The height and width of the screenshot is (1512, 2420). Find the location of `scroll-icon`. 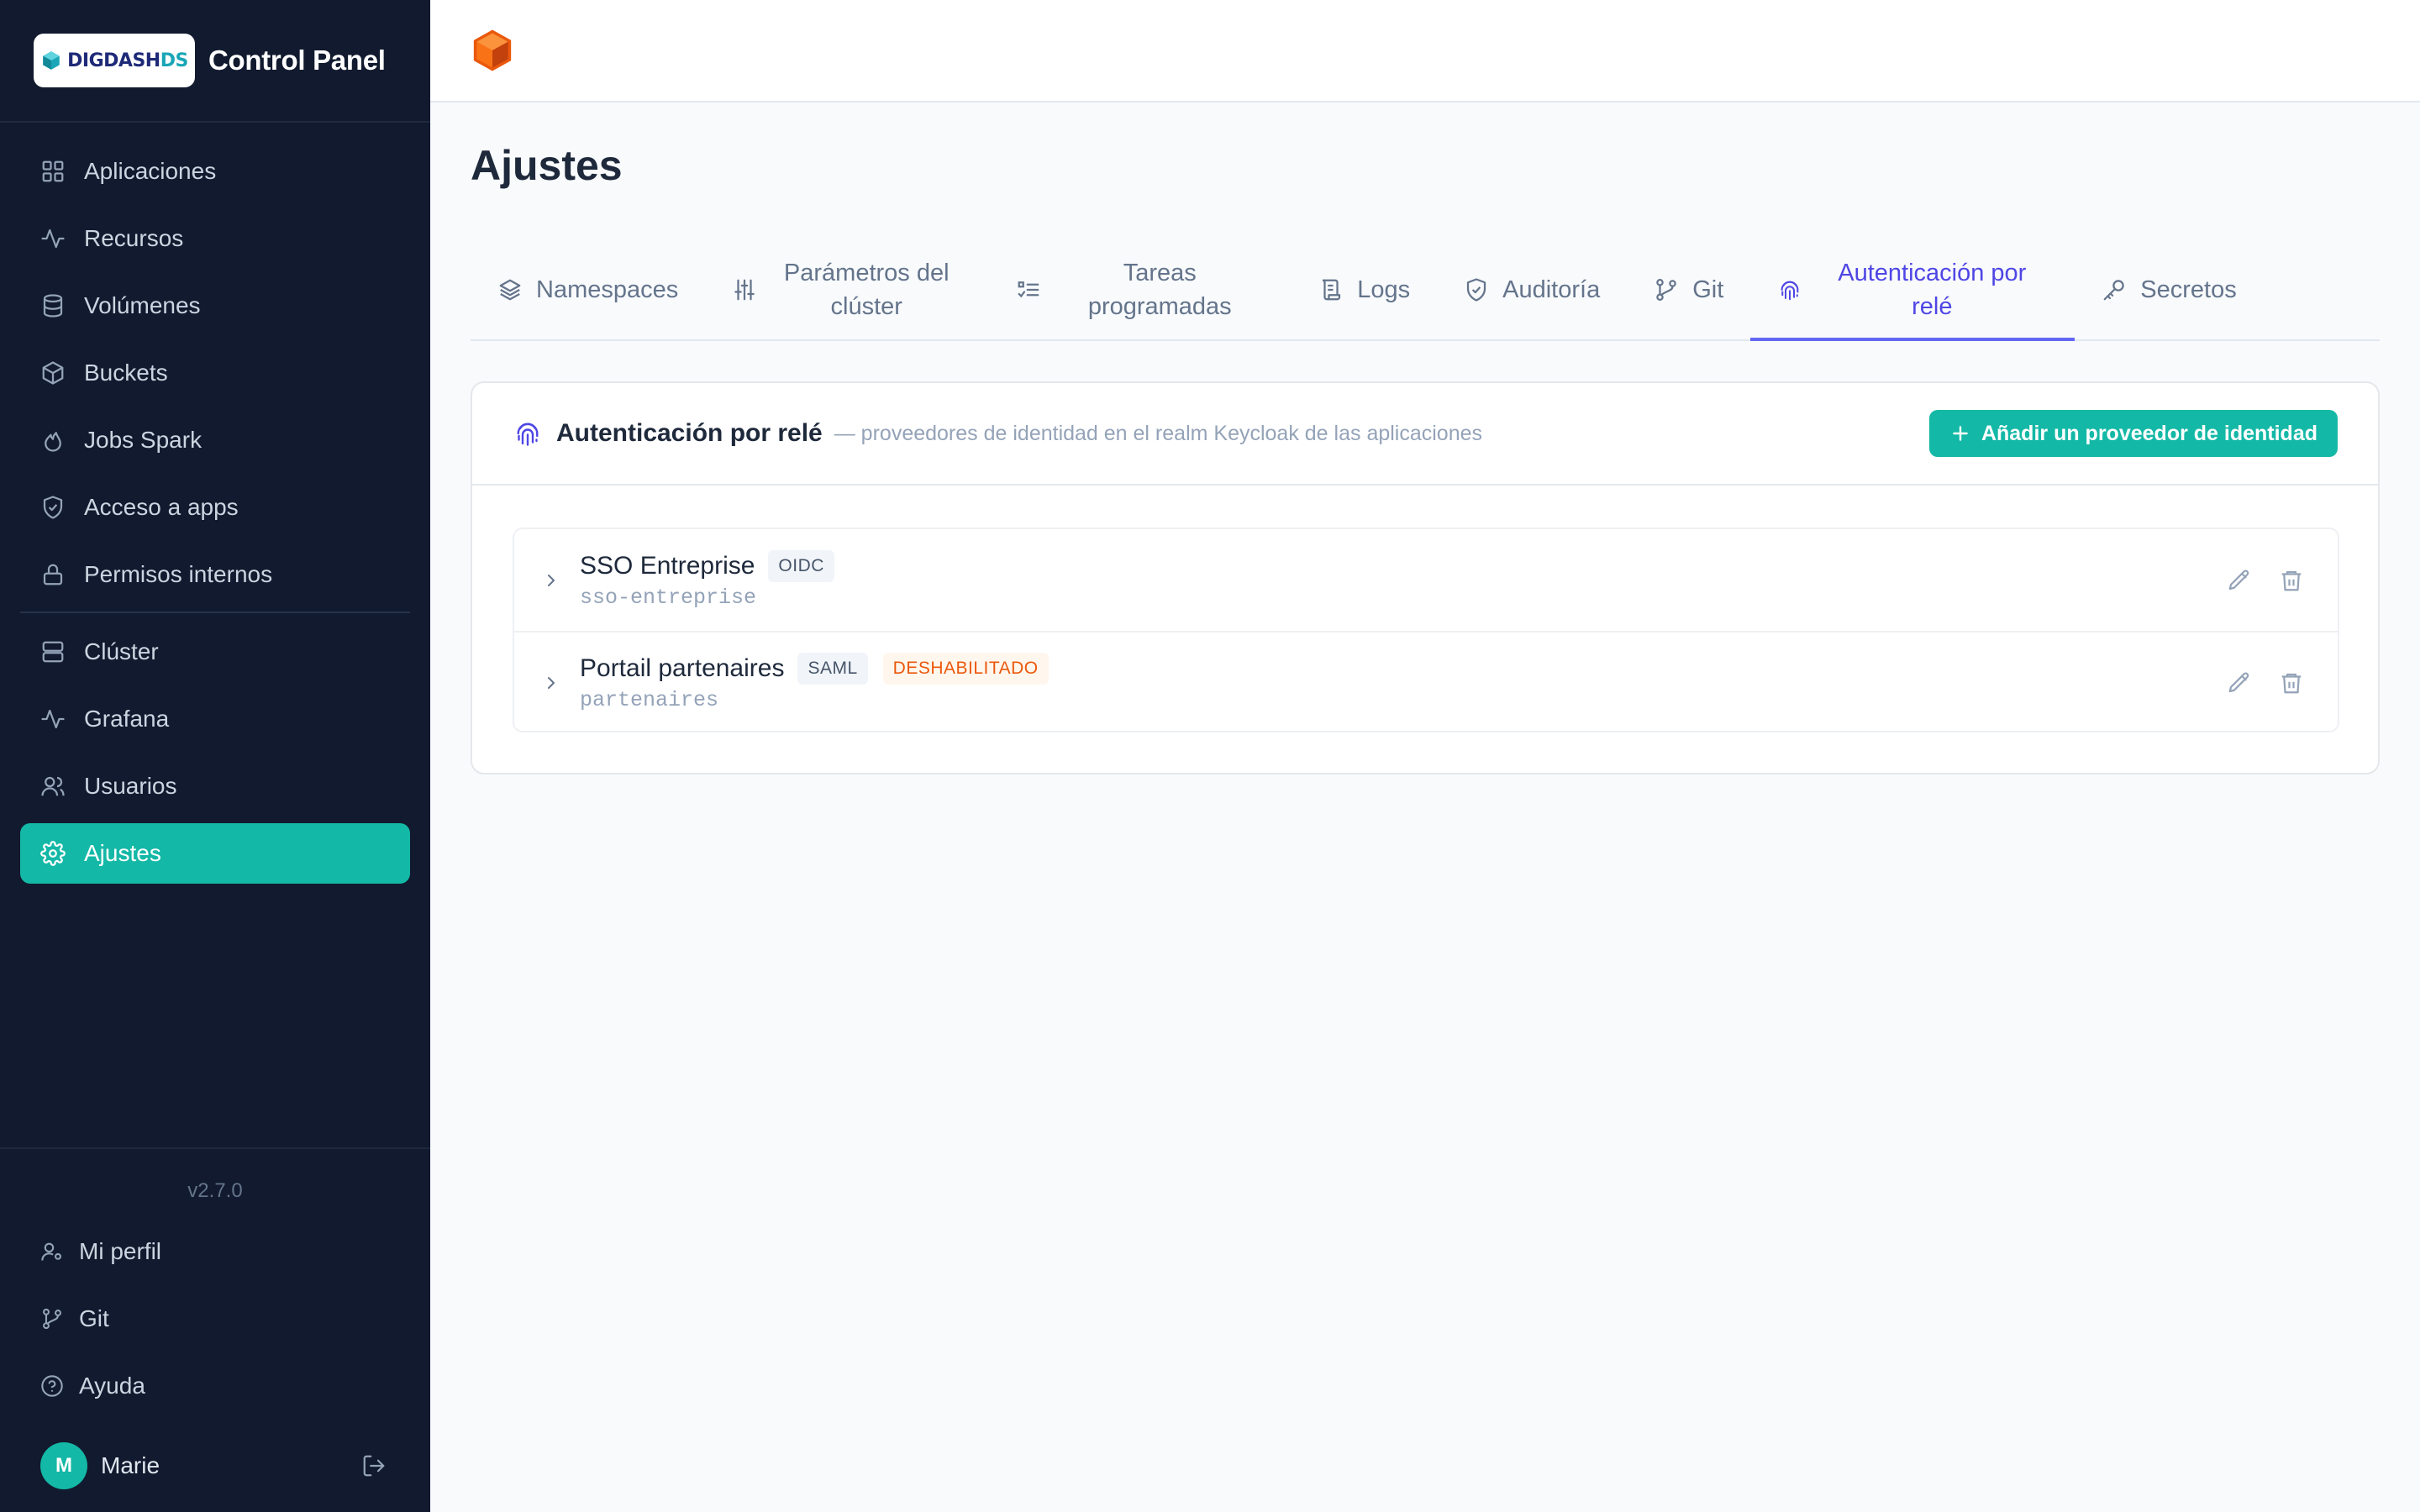

scroll-icon is located at coordinates (1331, 289).